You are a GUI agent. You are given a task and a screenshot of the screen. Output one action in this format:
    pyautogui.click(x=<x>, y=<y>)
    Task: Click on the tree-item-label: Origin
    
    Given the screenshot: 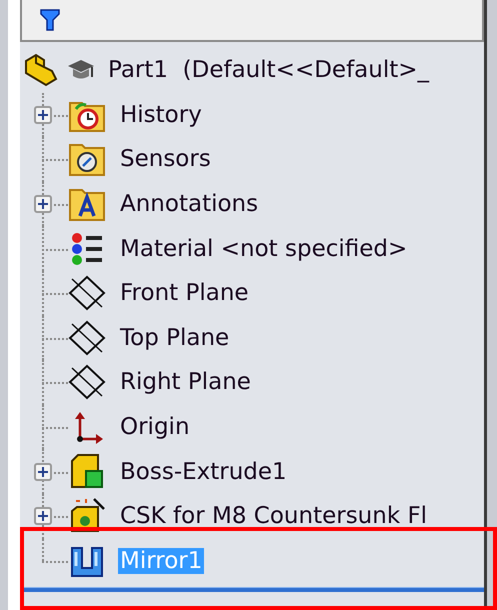 What is the action you would take?
    pyautogui.click(x=155, y=427)
    